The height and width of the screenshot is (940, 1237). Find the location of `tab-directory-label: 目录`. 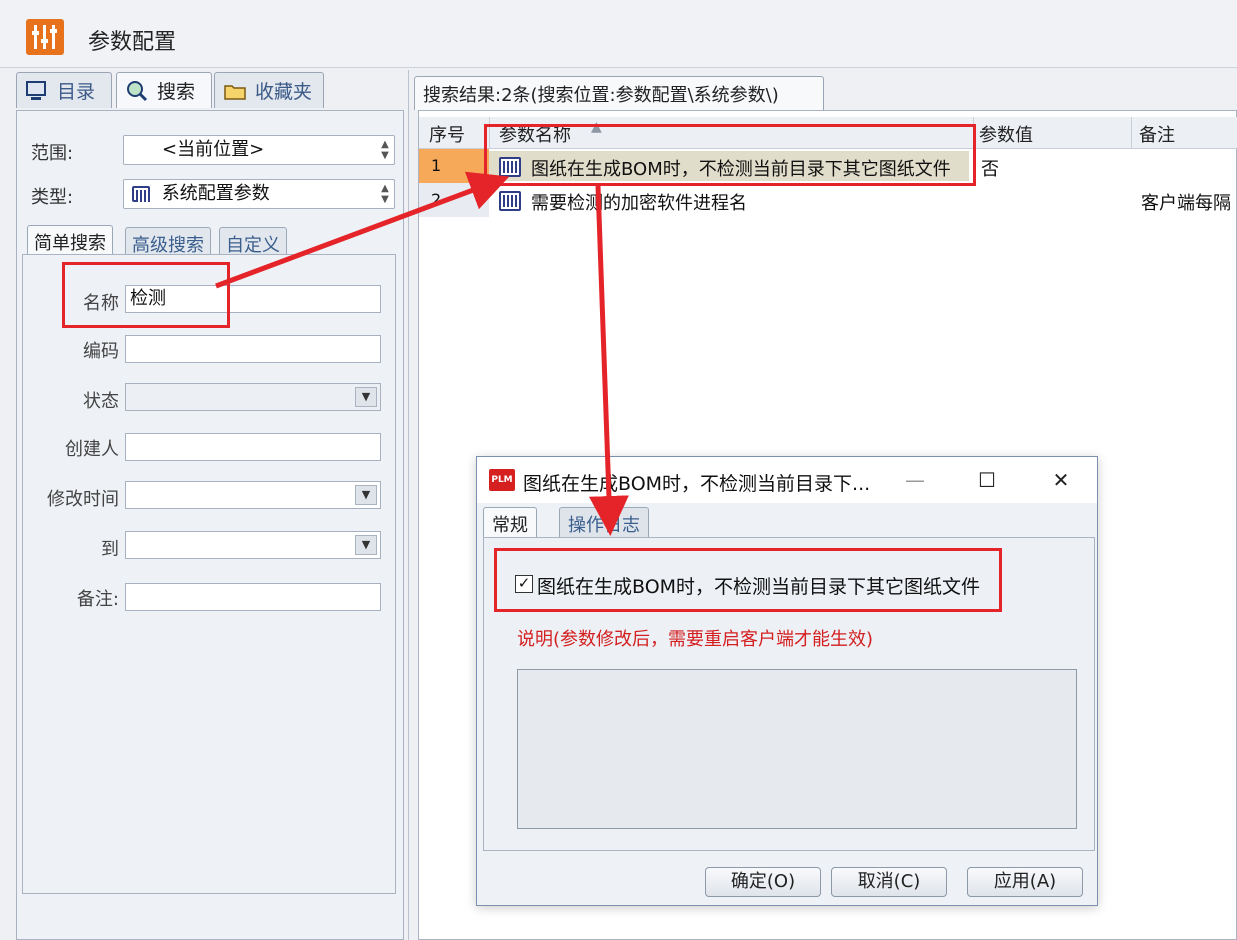

tab-directory-label: 目录 is located at coordinates (76, 92).